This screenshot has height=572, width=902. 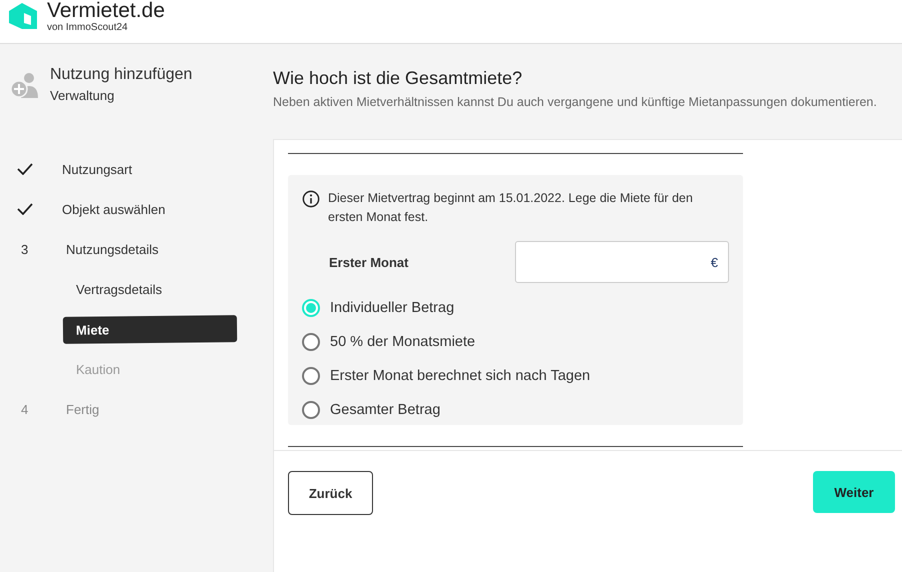 What do you see at coordinates (106, 11) in the screenshot?
I see `brand-name: Vermietet.de` at bounding box center [106, 11].